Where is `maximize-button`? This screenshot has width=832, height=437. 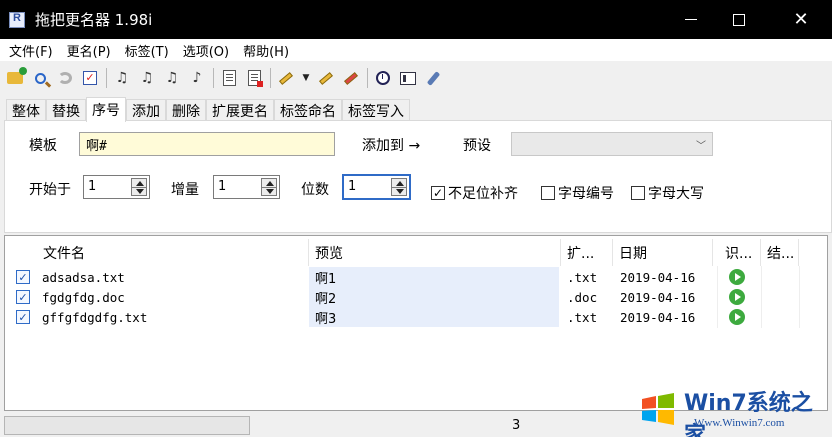
maximize-button is located at coordinates (739, 19).